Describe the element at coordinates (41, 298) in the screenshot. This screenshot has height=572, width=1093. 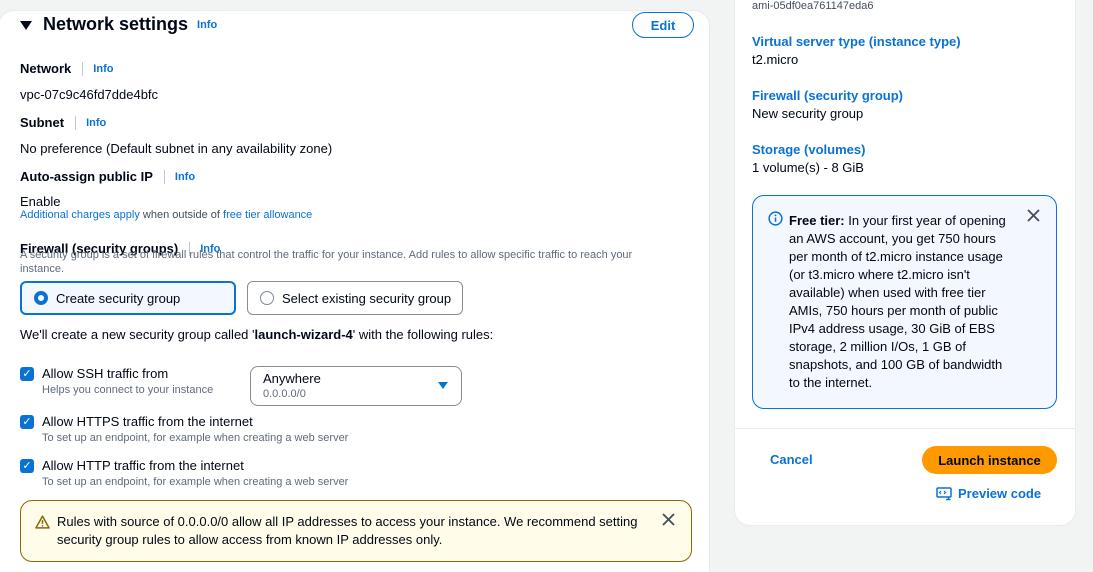
I see `radio-selected` at that location.